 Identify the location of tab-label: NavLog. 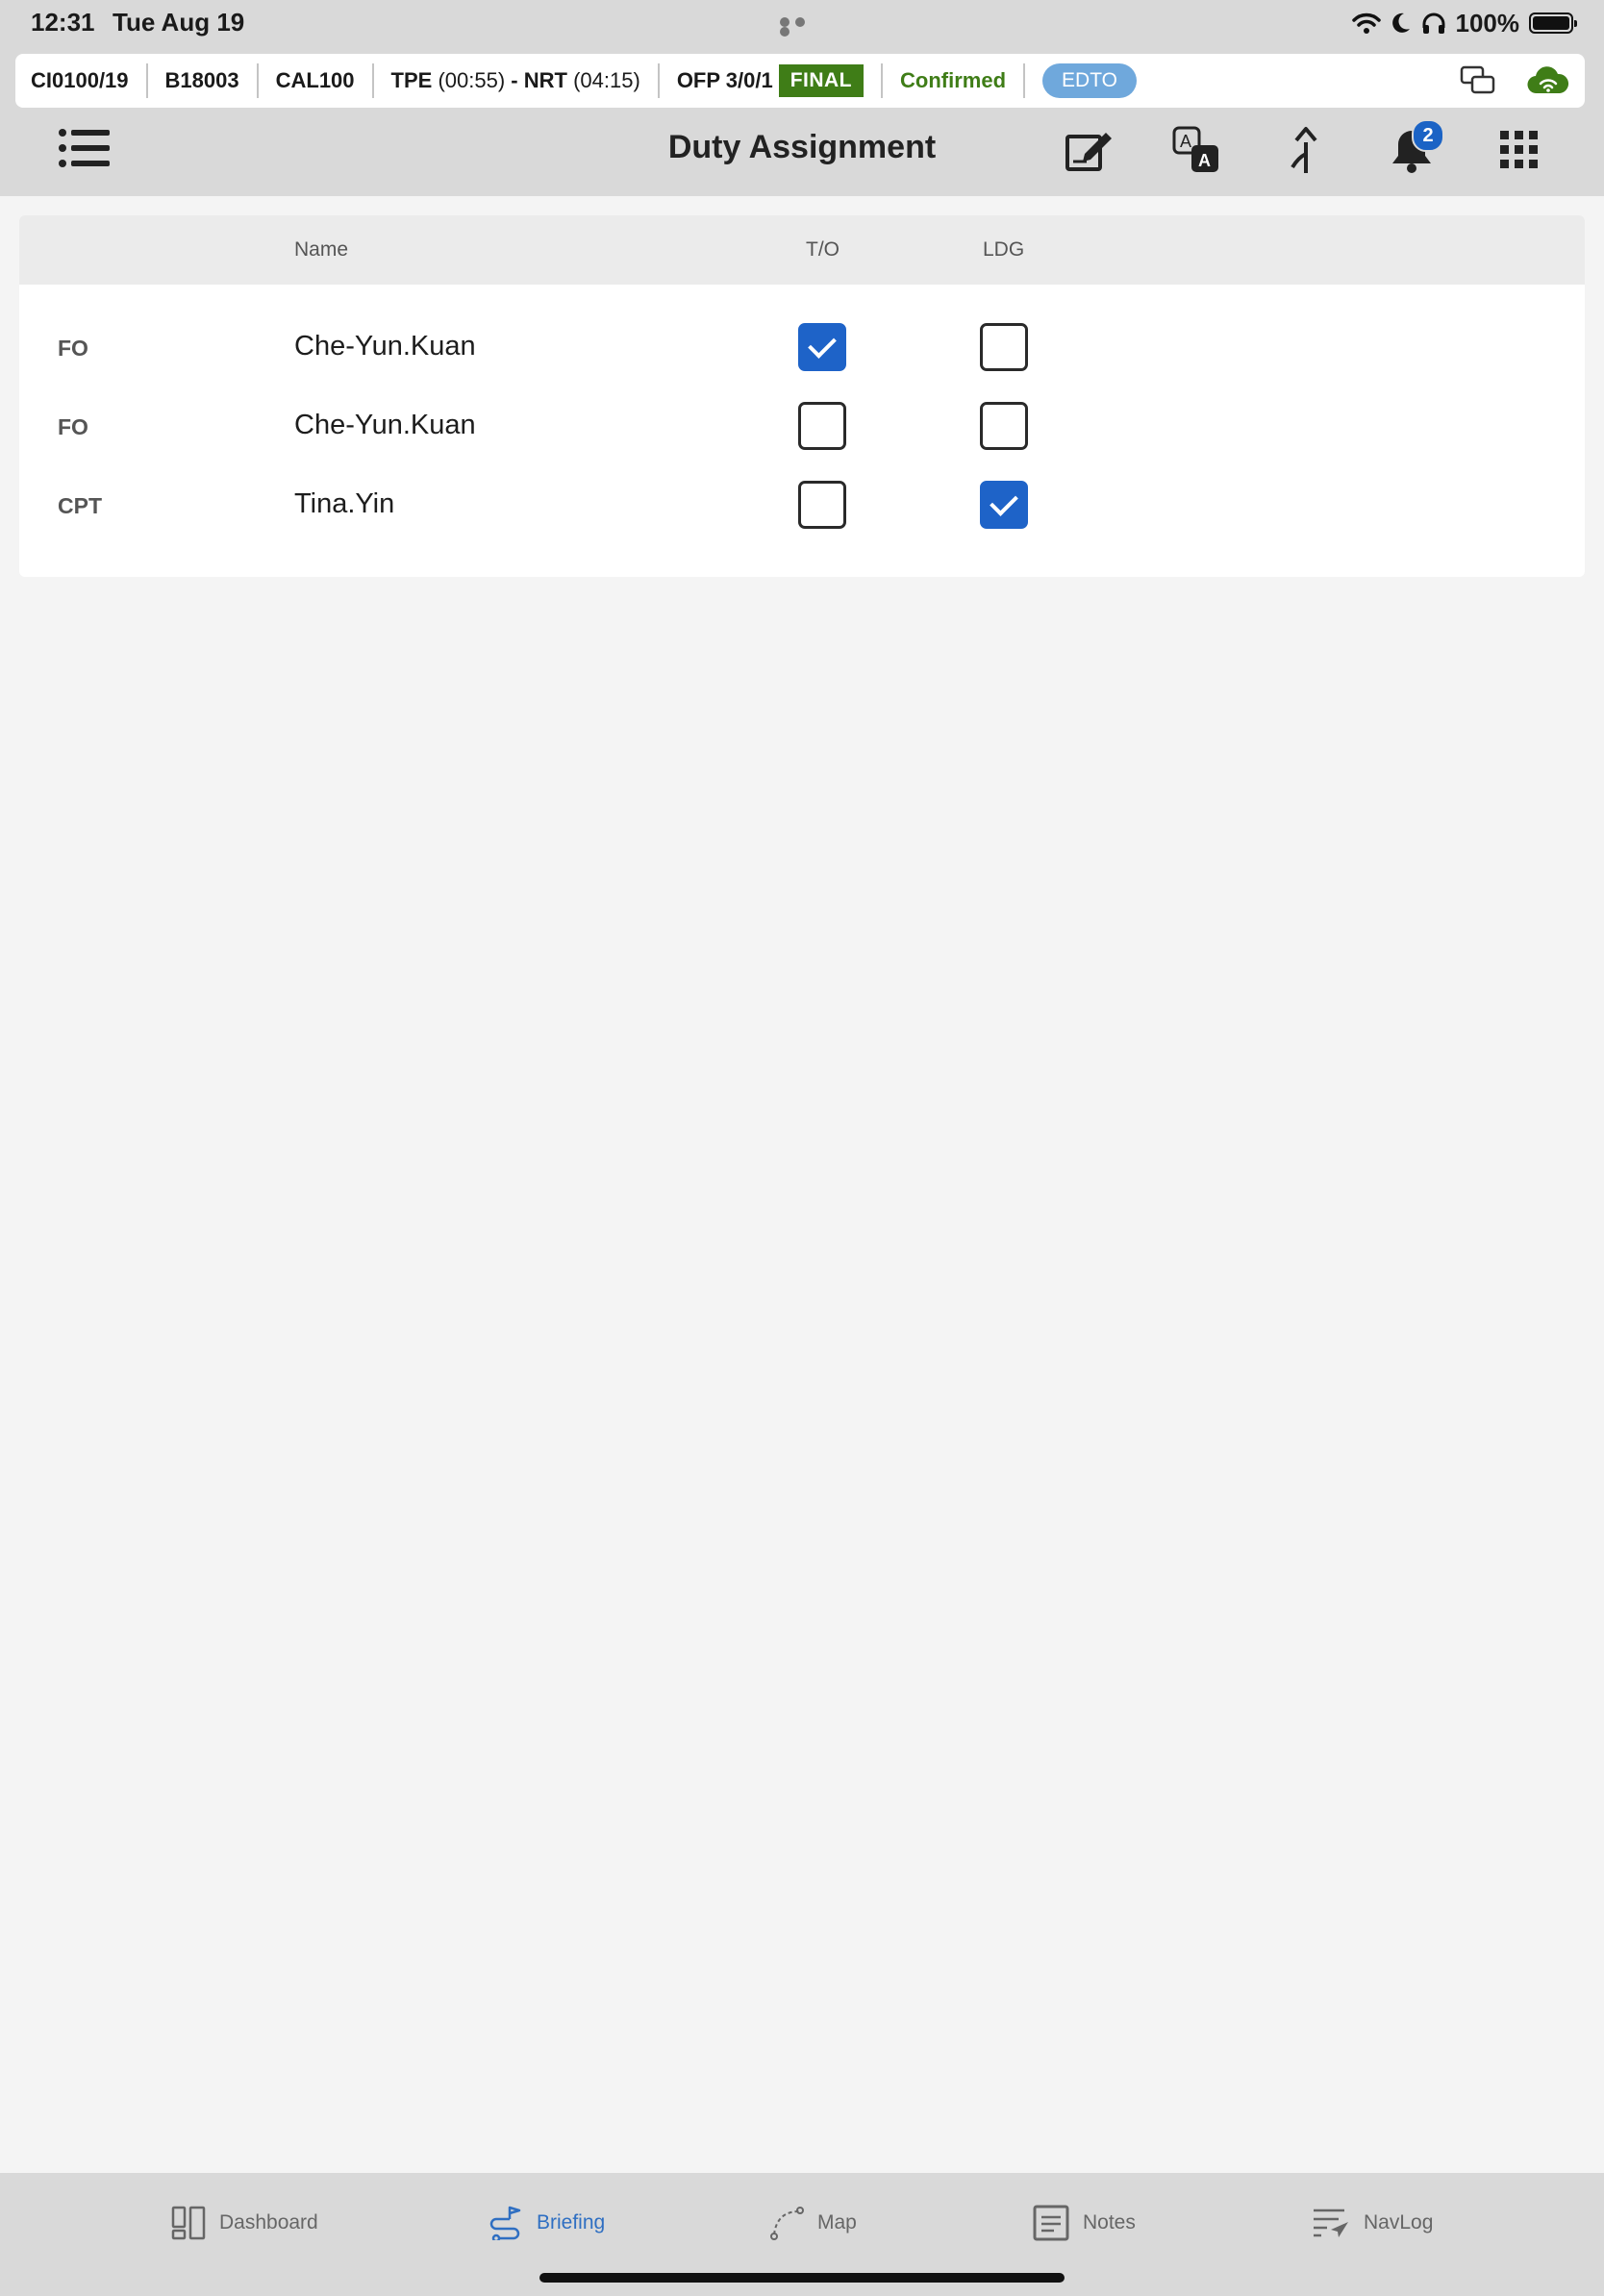
(1399, 2222).